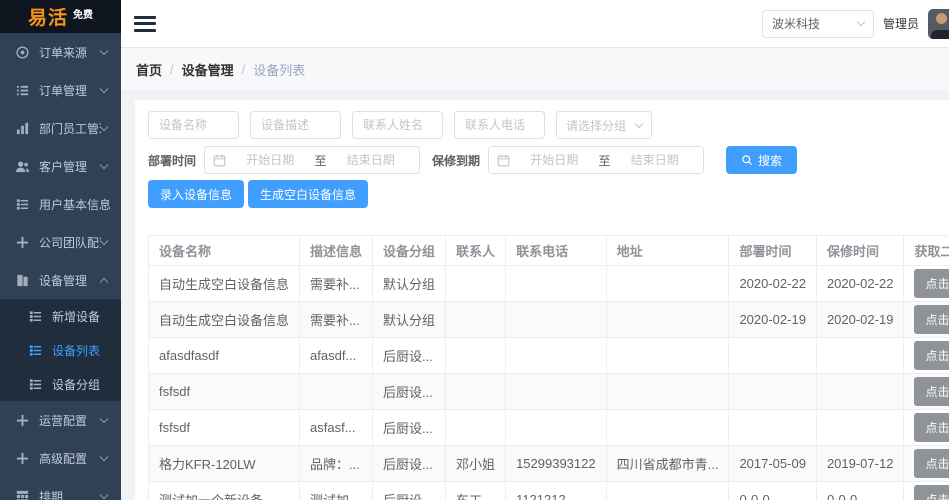 This screenshot has width=949, height=500. Describe the element at coordinates (63, 280) in the screenshot. I see `sidebar-item-label: 设备管理` at that location.